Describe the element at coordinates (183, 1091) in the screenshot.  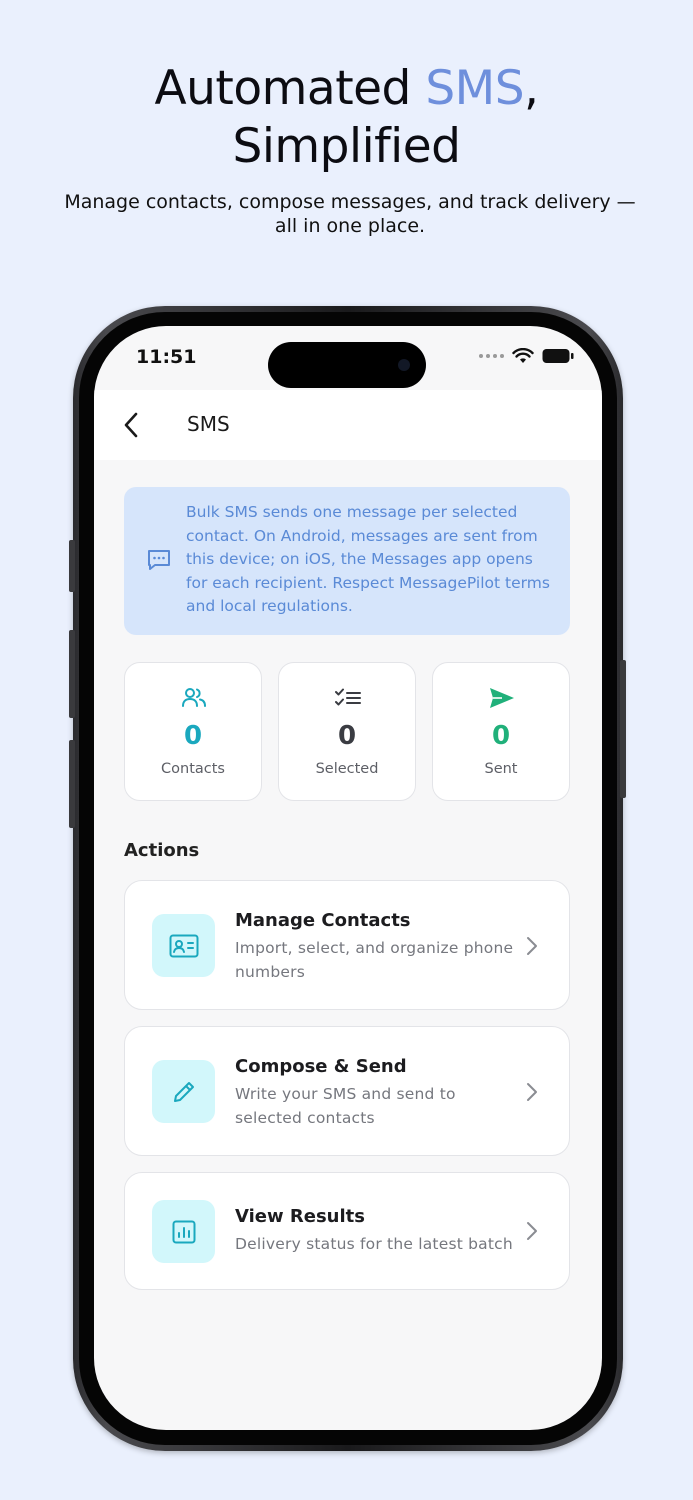
I see `pencil-icon` at that location.